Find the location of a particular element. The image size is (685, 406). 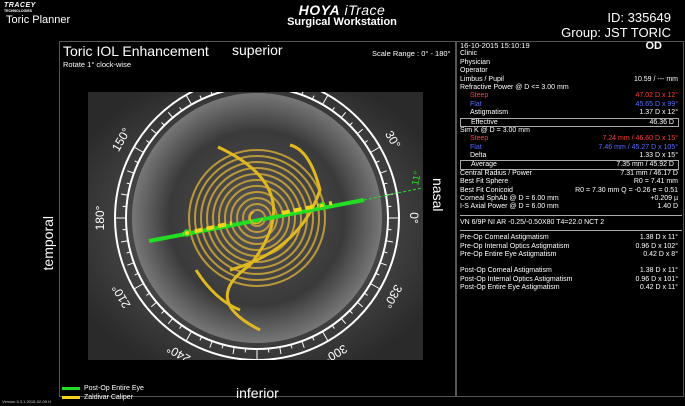

average-k-box: Average 7.35 mm / 45.92 D is located at coordinates (569, 165).